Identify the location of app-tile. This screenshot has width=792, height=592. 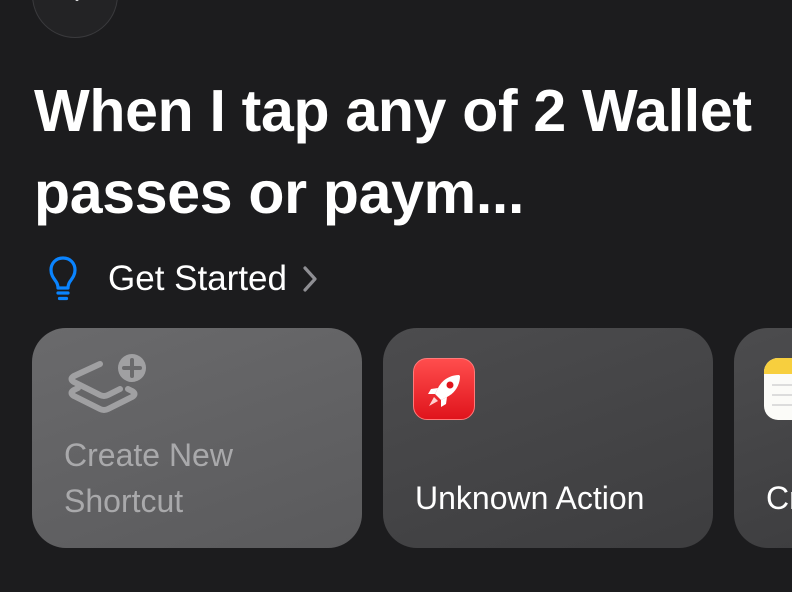
(444, 389).